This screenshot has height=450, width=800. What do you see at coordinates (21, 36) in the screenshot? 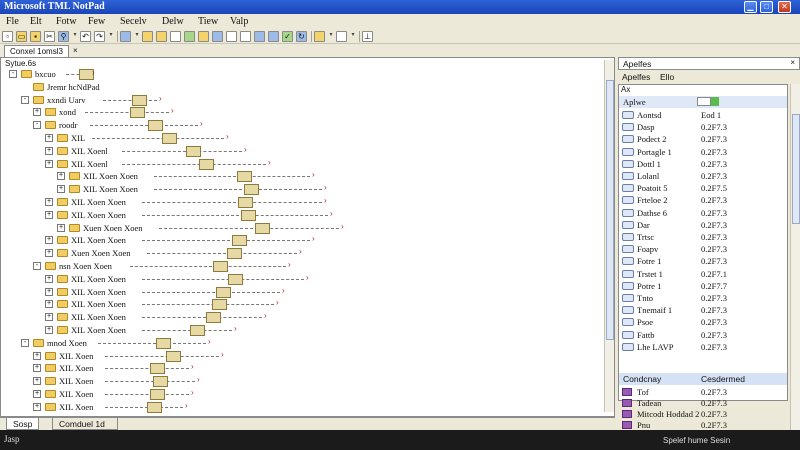
I see `open-icon: ▭` at bounding box center [21, 36].